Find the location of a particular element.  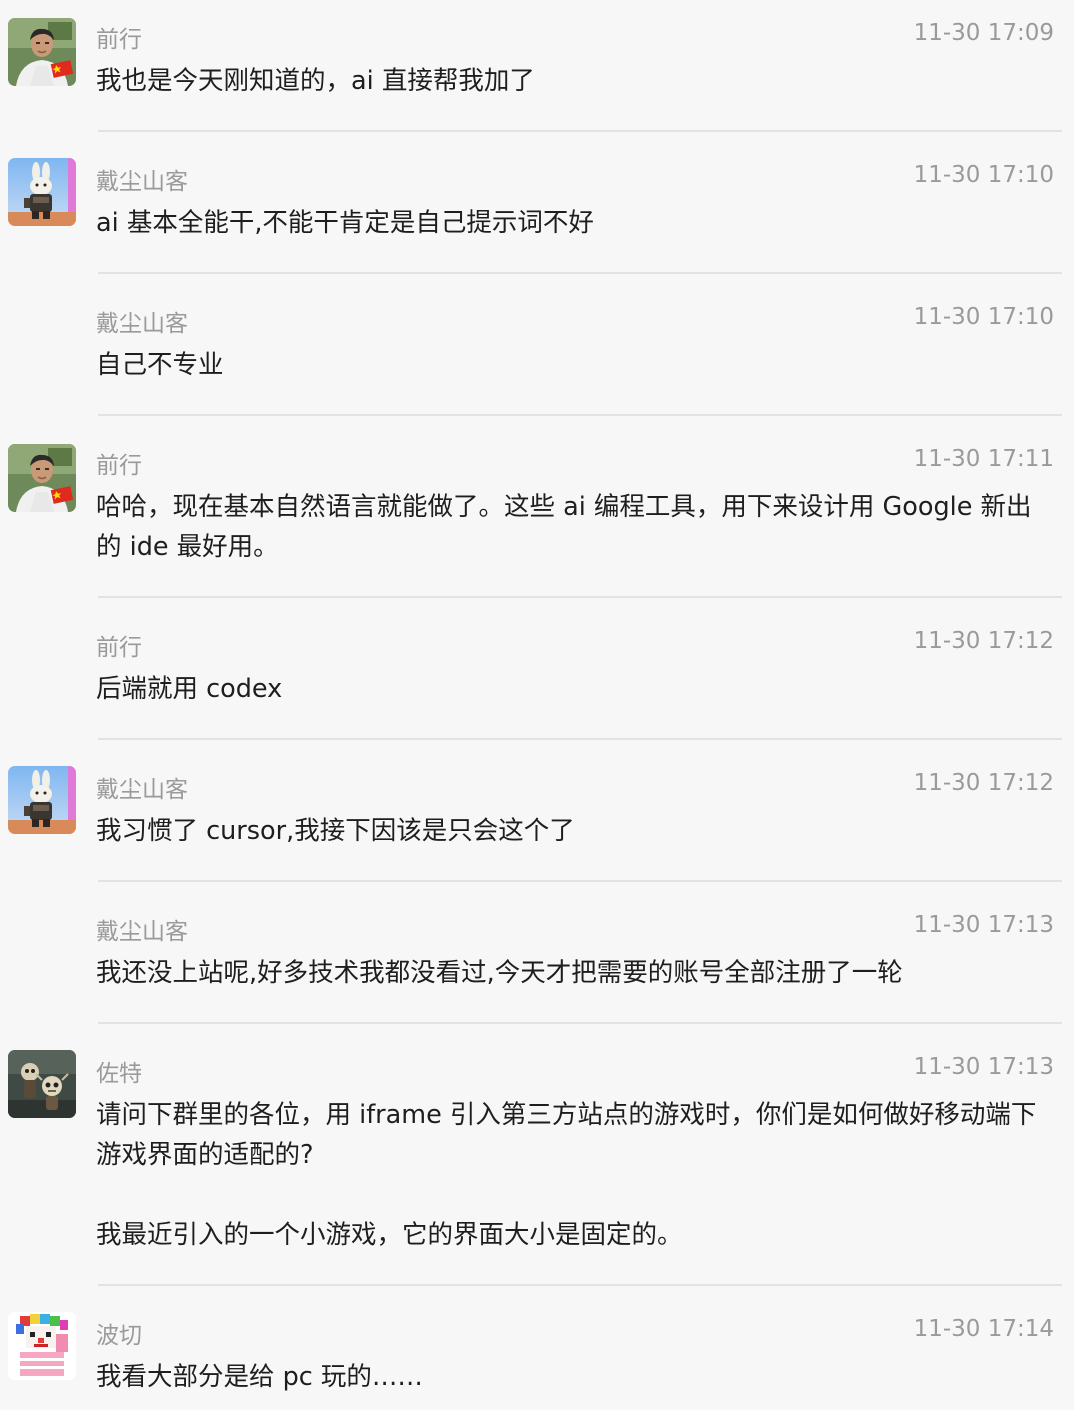

sender-name: 佐特 is located at coordinates (119, 1074).